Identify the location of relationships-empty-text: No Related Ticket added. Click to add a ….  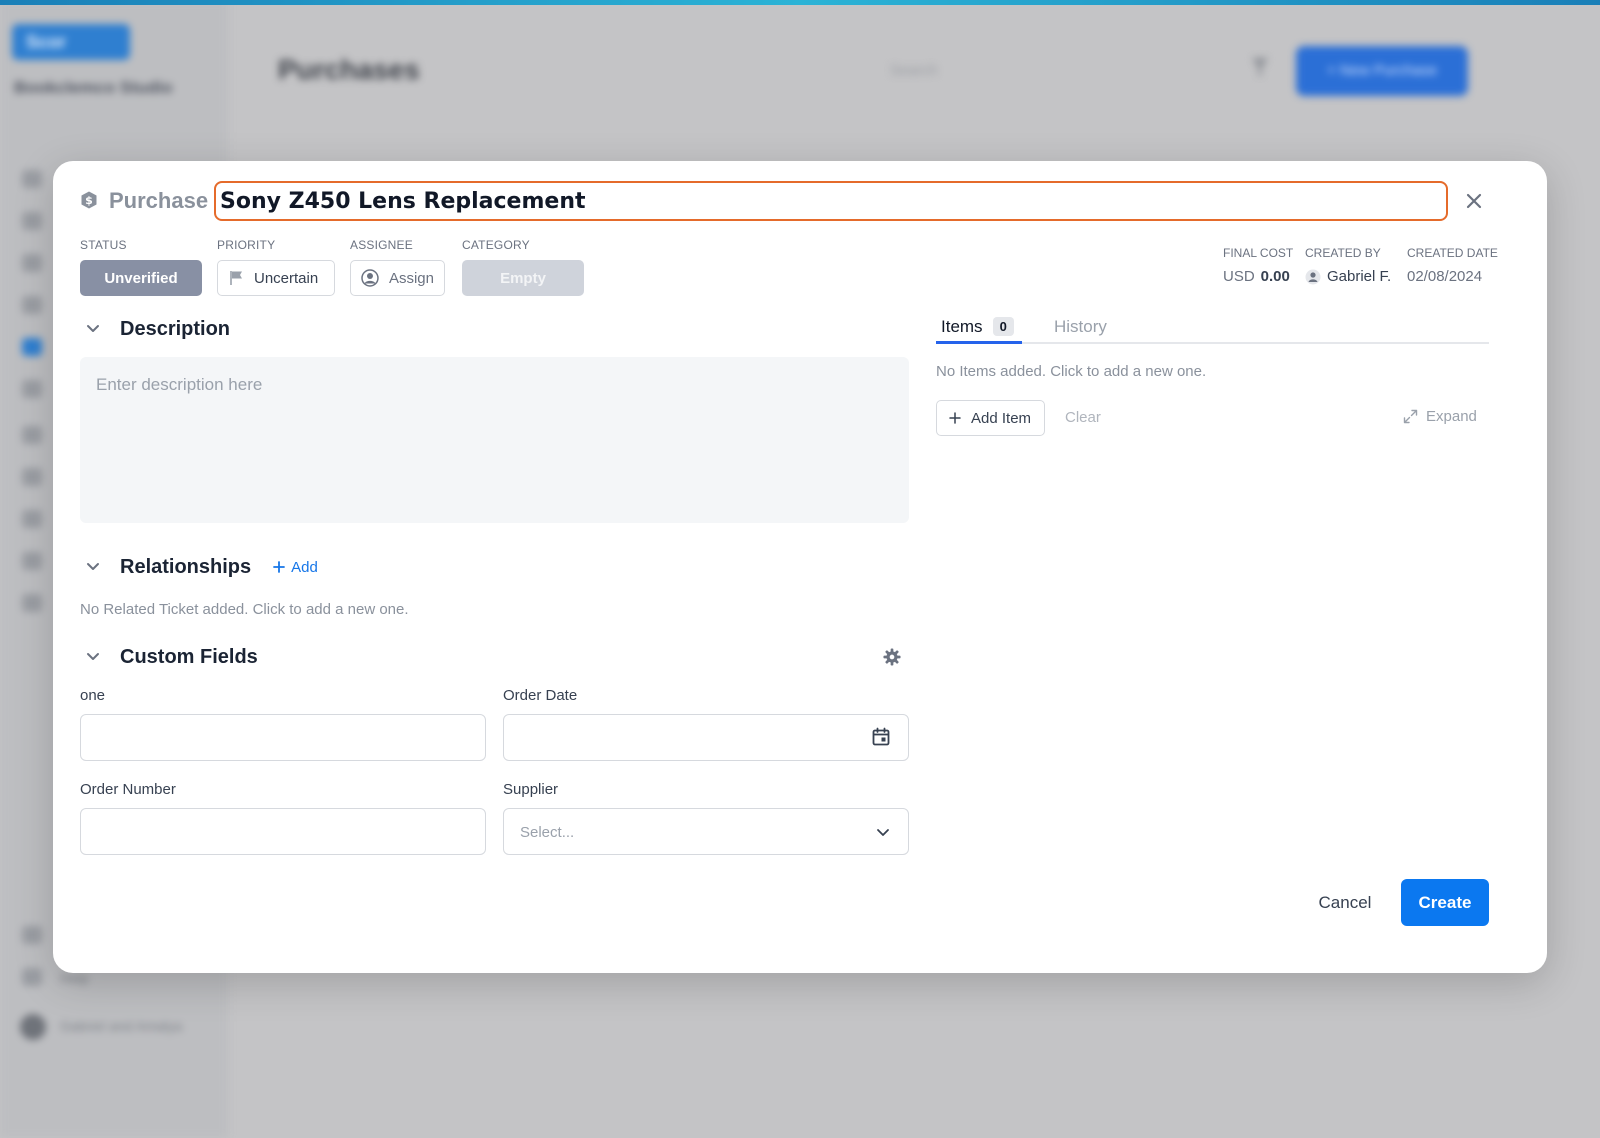
(244, 609).